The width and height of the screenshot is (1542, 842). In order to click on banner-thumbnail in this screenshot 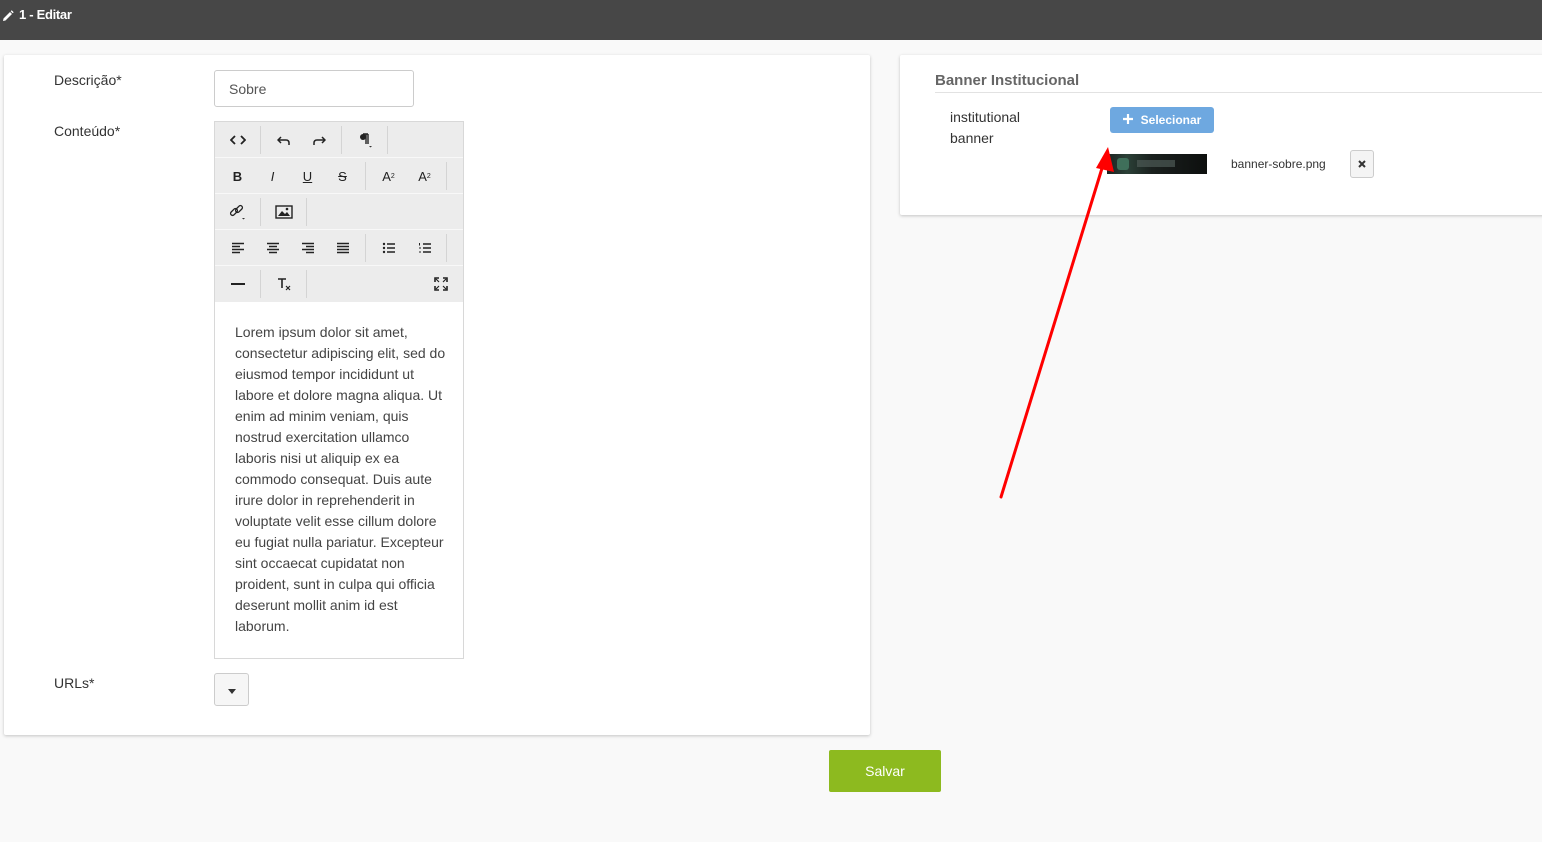, I will do `click(1157, 164)`.